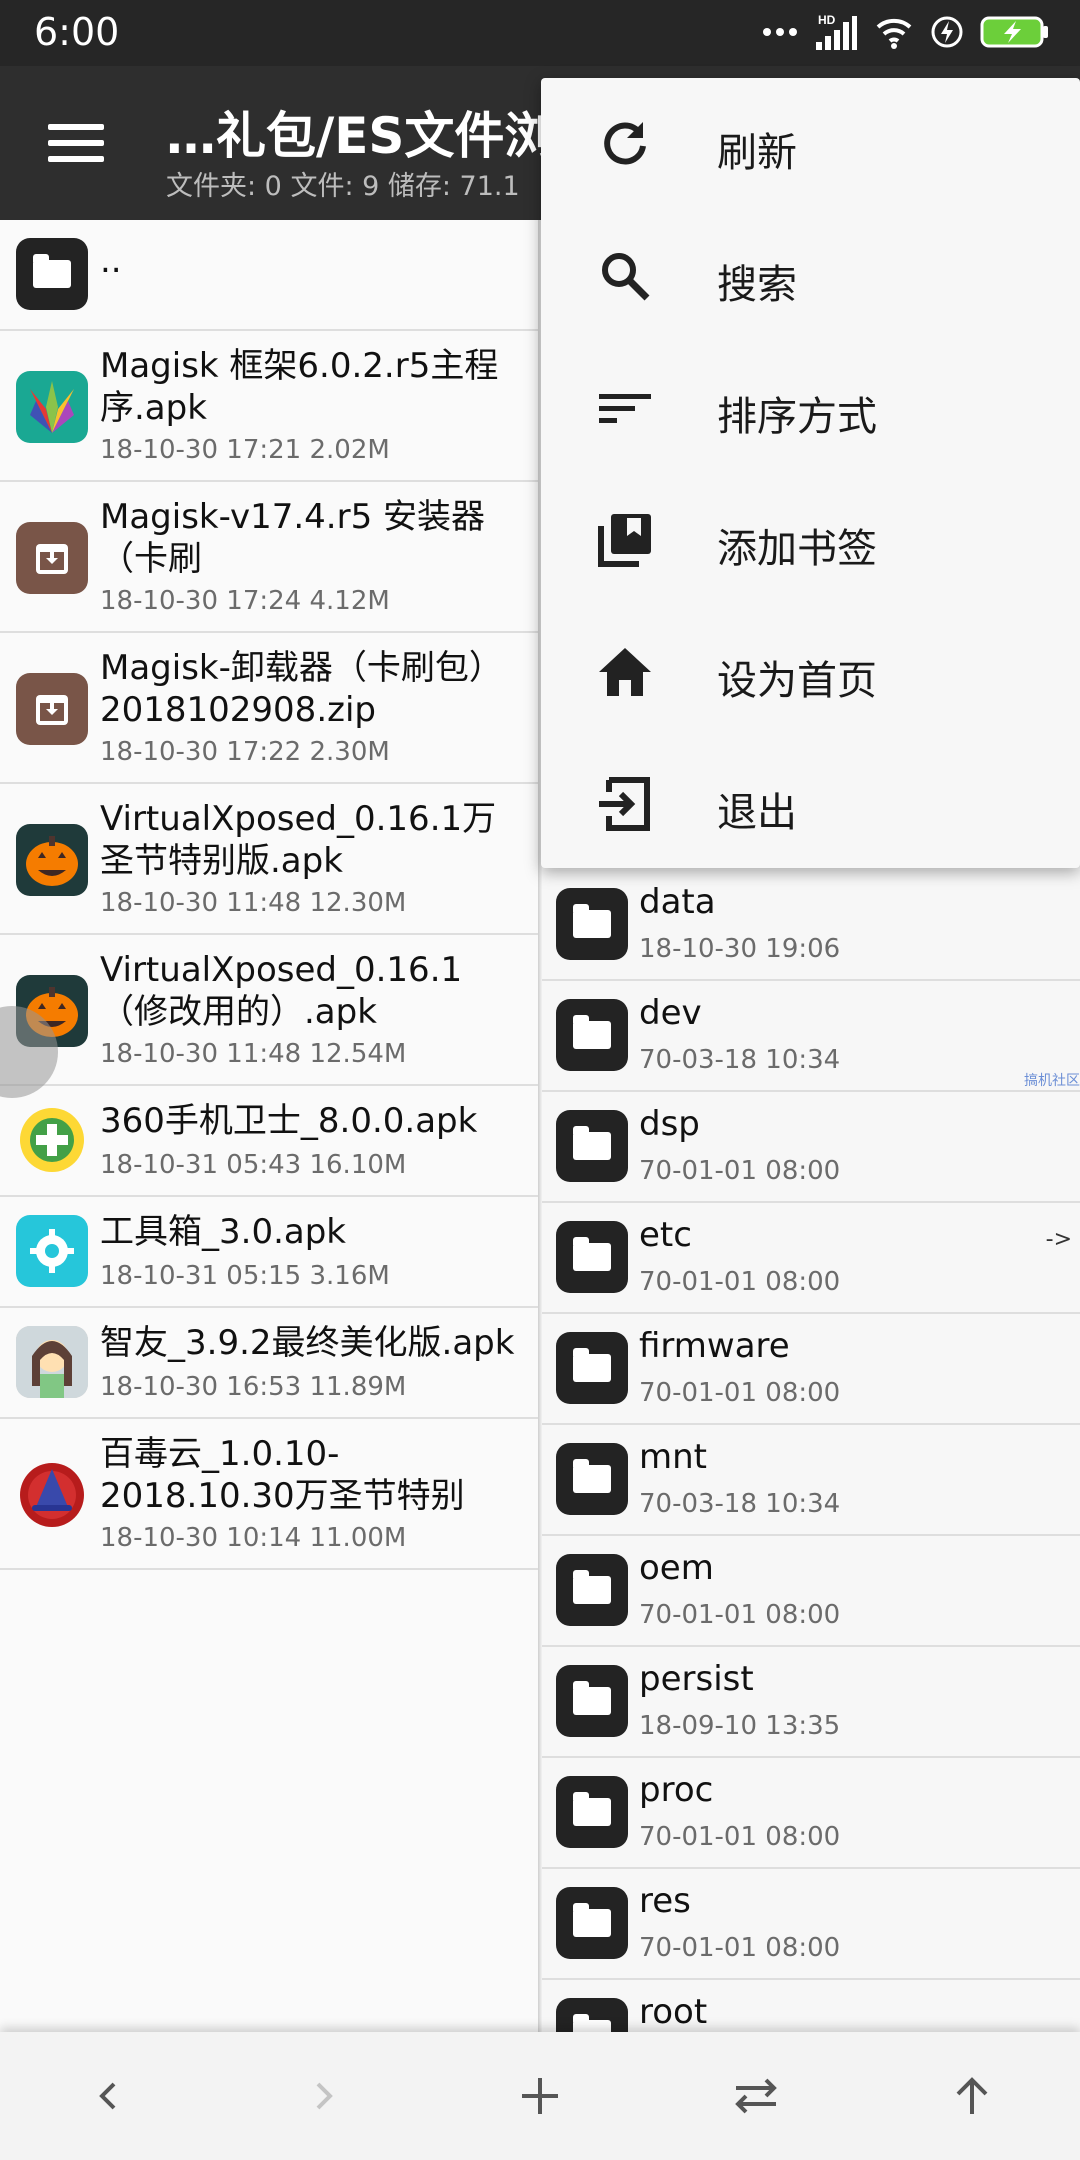 The image size is (1080, 2160). What do you see at coordinates (811, 1147) in the screenshot?
I see `list-item: dsp 70-01-01 08:00` at bounding box center [811, 1147].